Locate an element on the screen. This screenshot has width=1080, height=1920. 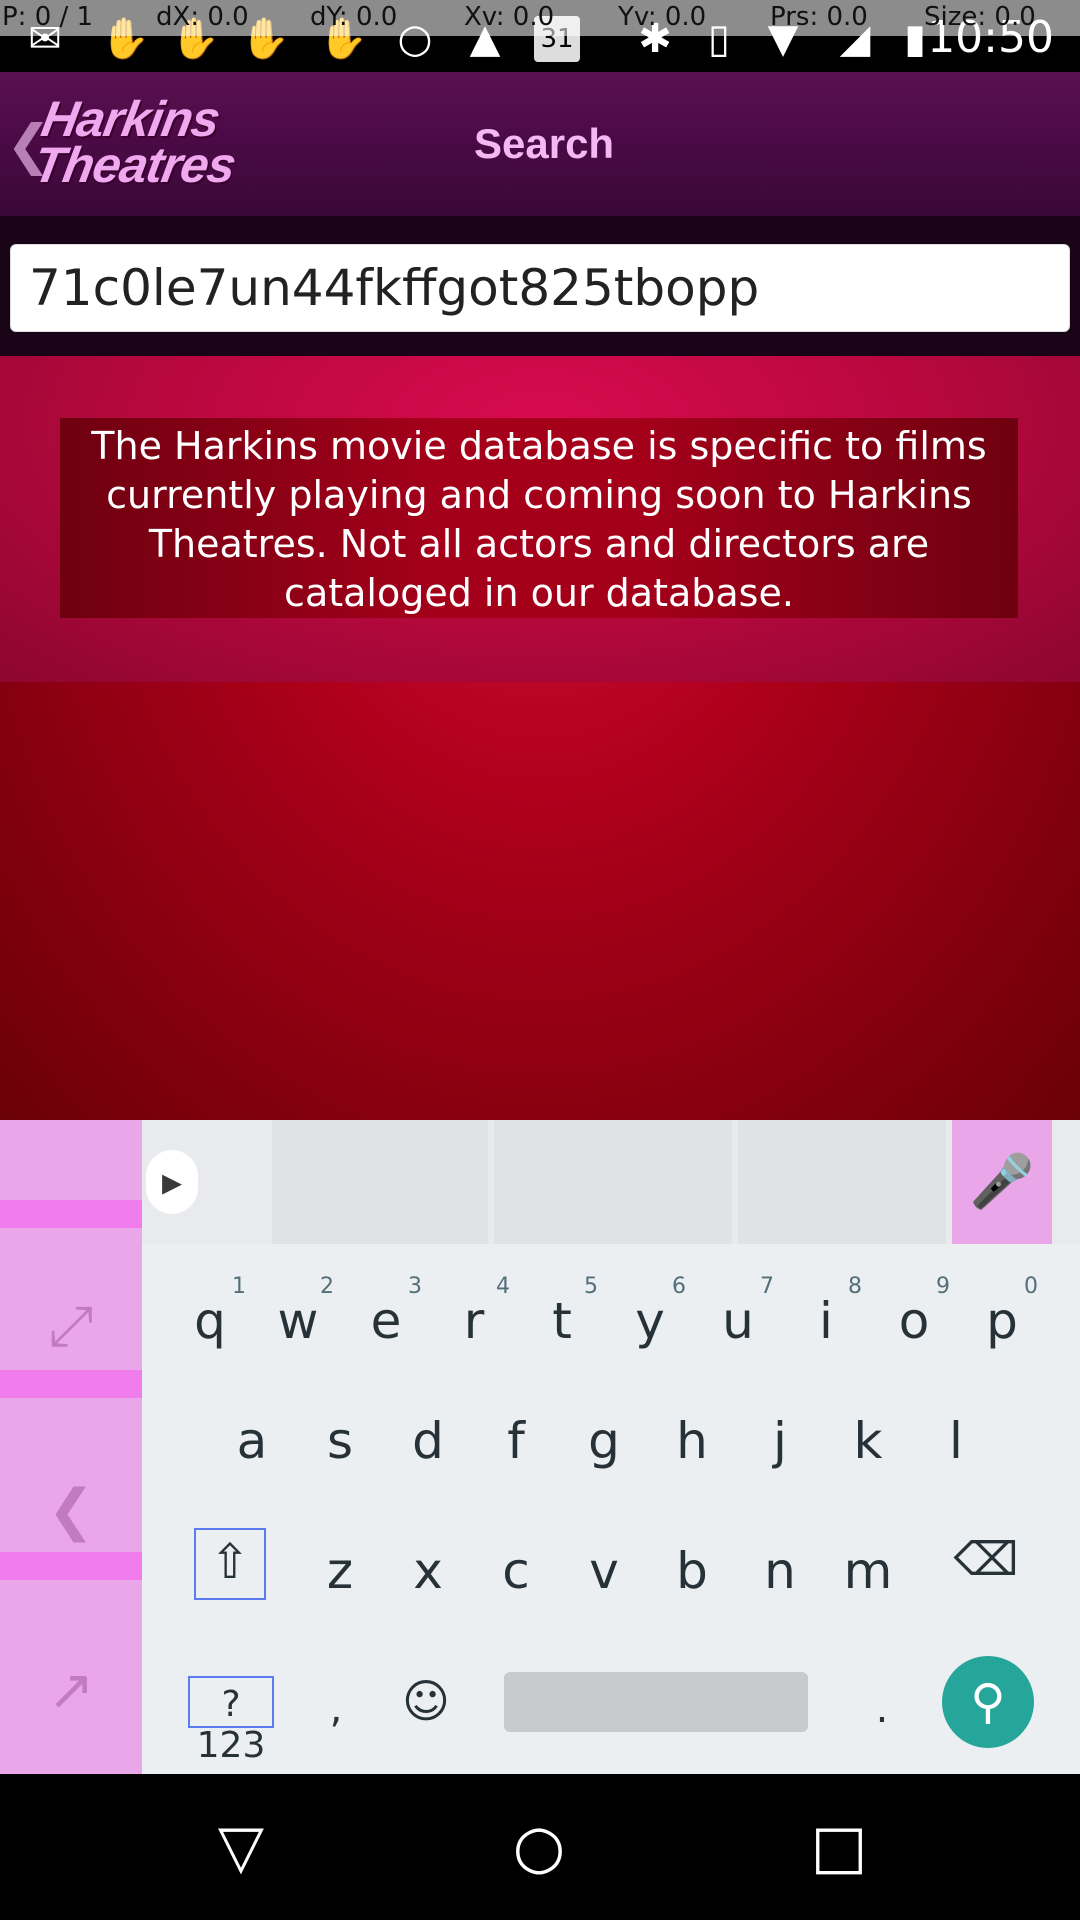
key-b: b is located at coordinates (692, 1570).